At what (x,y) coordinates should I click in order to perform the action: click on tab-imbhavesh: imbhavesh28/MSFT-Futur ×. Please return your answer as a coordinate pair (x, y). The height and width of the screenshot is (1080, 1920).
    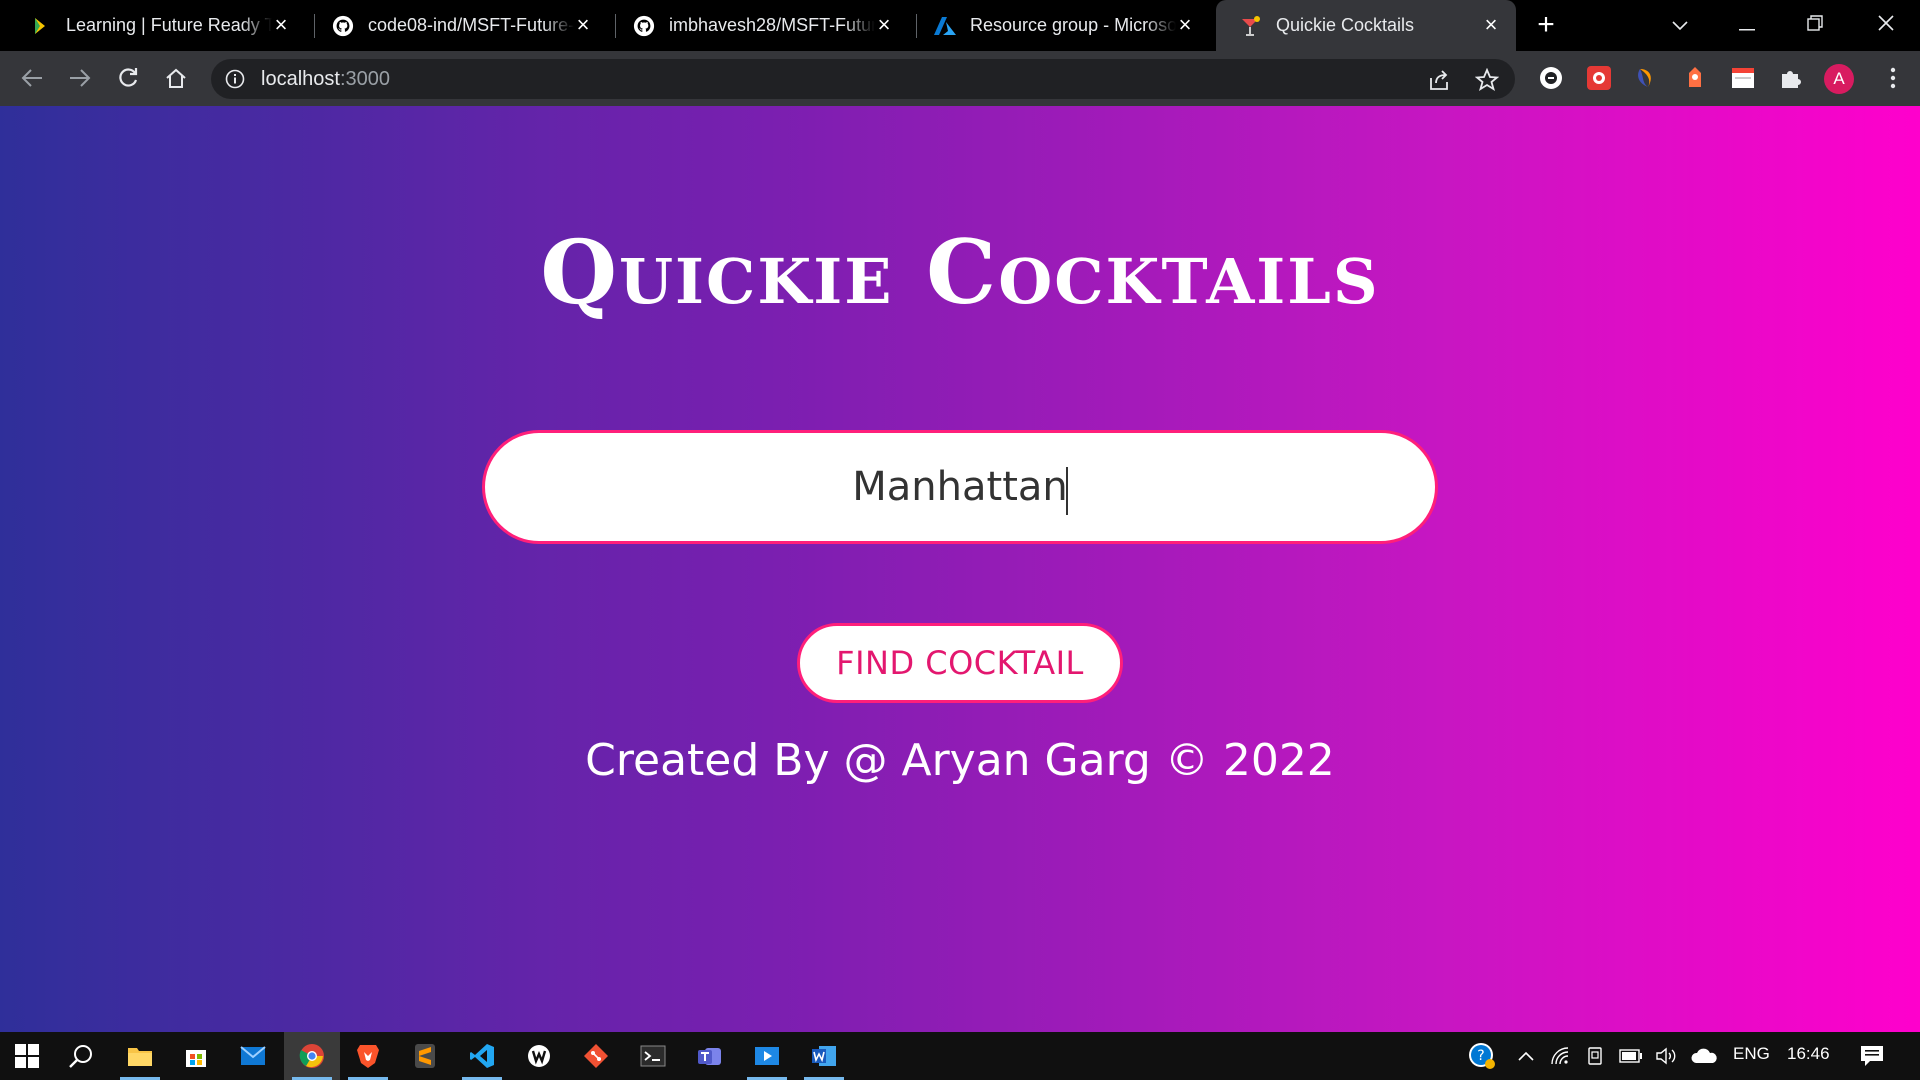
    Looking at the image, I should click on (759, 25).